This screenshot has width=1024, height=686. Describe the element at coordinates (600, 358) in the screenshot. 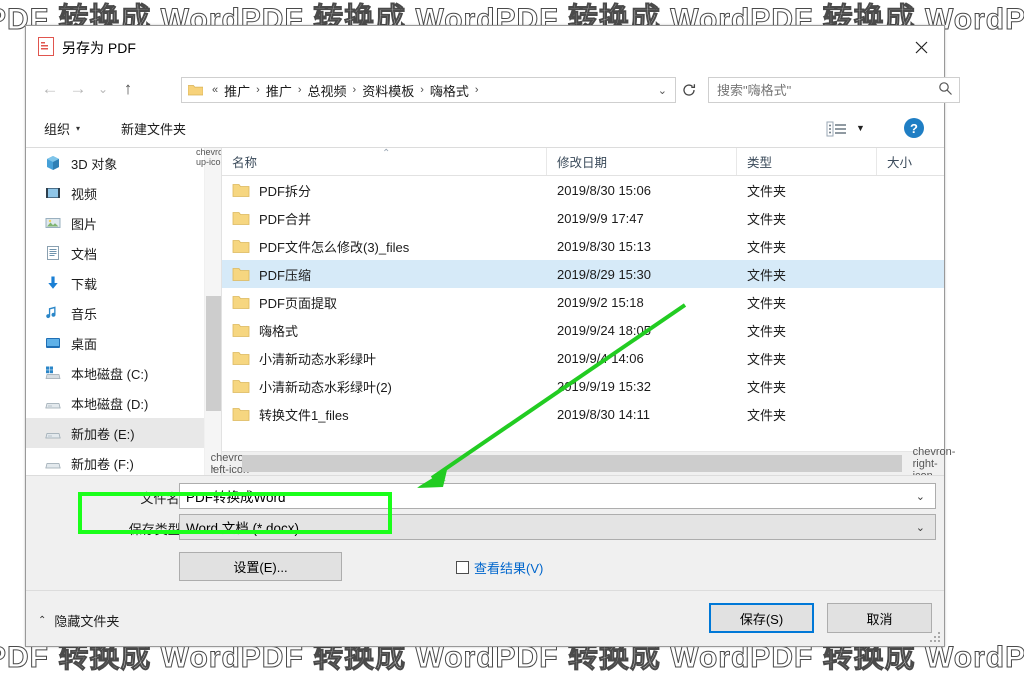

I see `row-date-cell: 2019/9/4 14:06` at that location.